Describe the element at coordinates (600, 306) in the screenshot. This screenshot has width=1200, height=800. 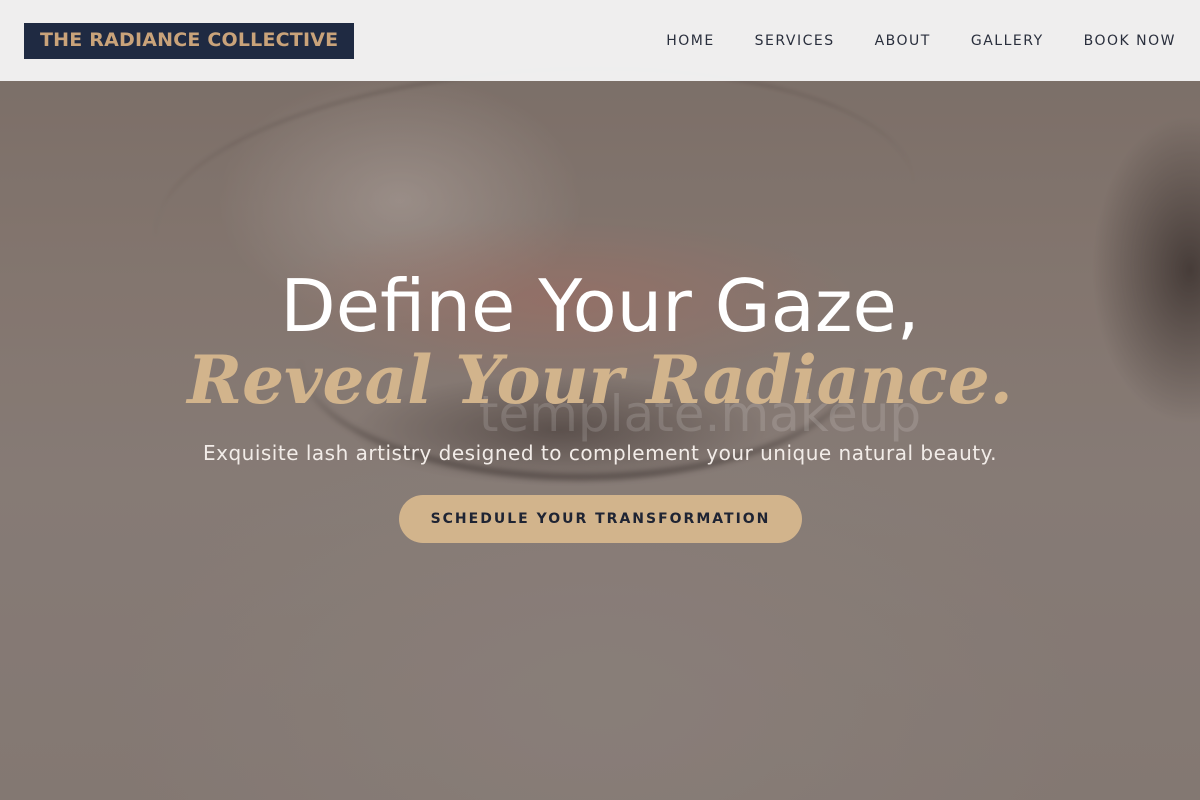
I see `hero-headline-line1: Define Your Gaze,` at that location.